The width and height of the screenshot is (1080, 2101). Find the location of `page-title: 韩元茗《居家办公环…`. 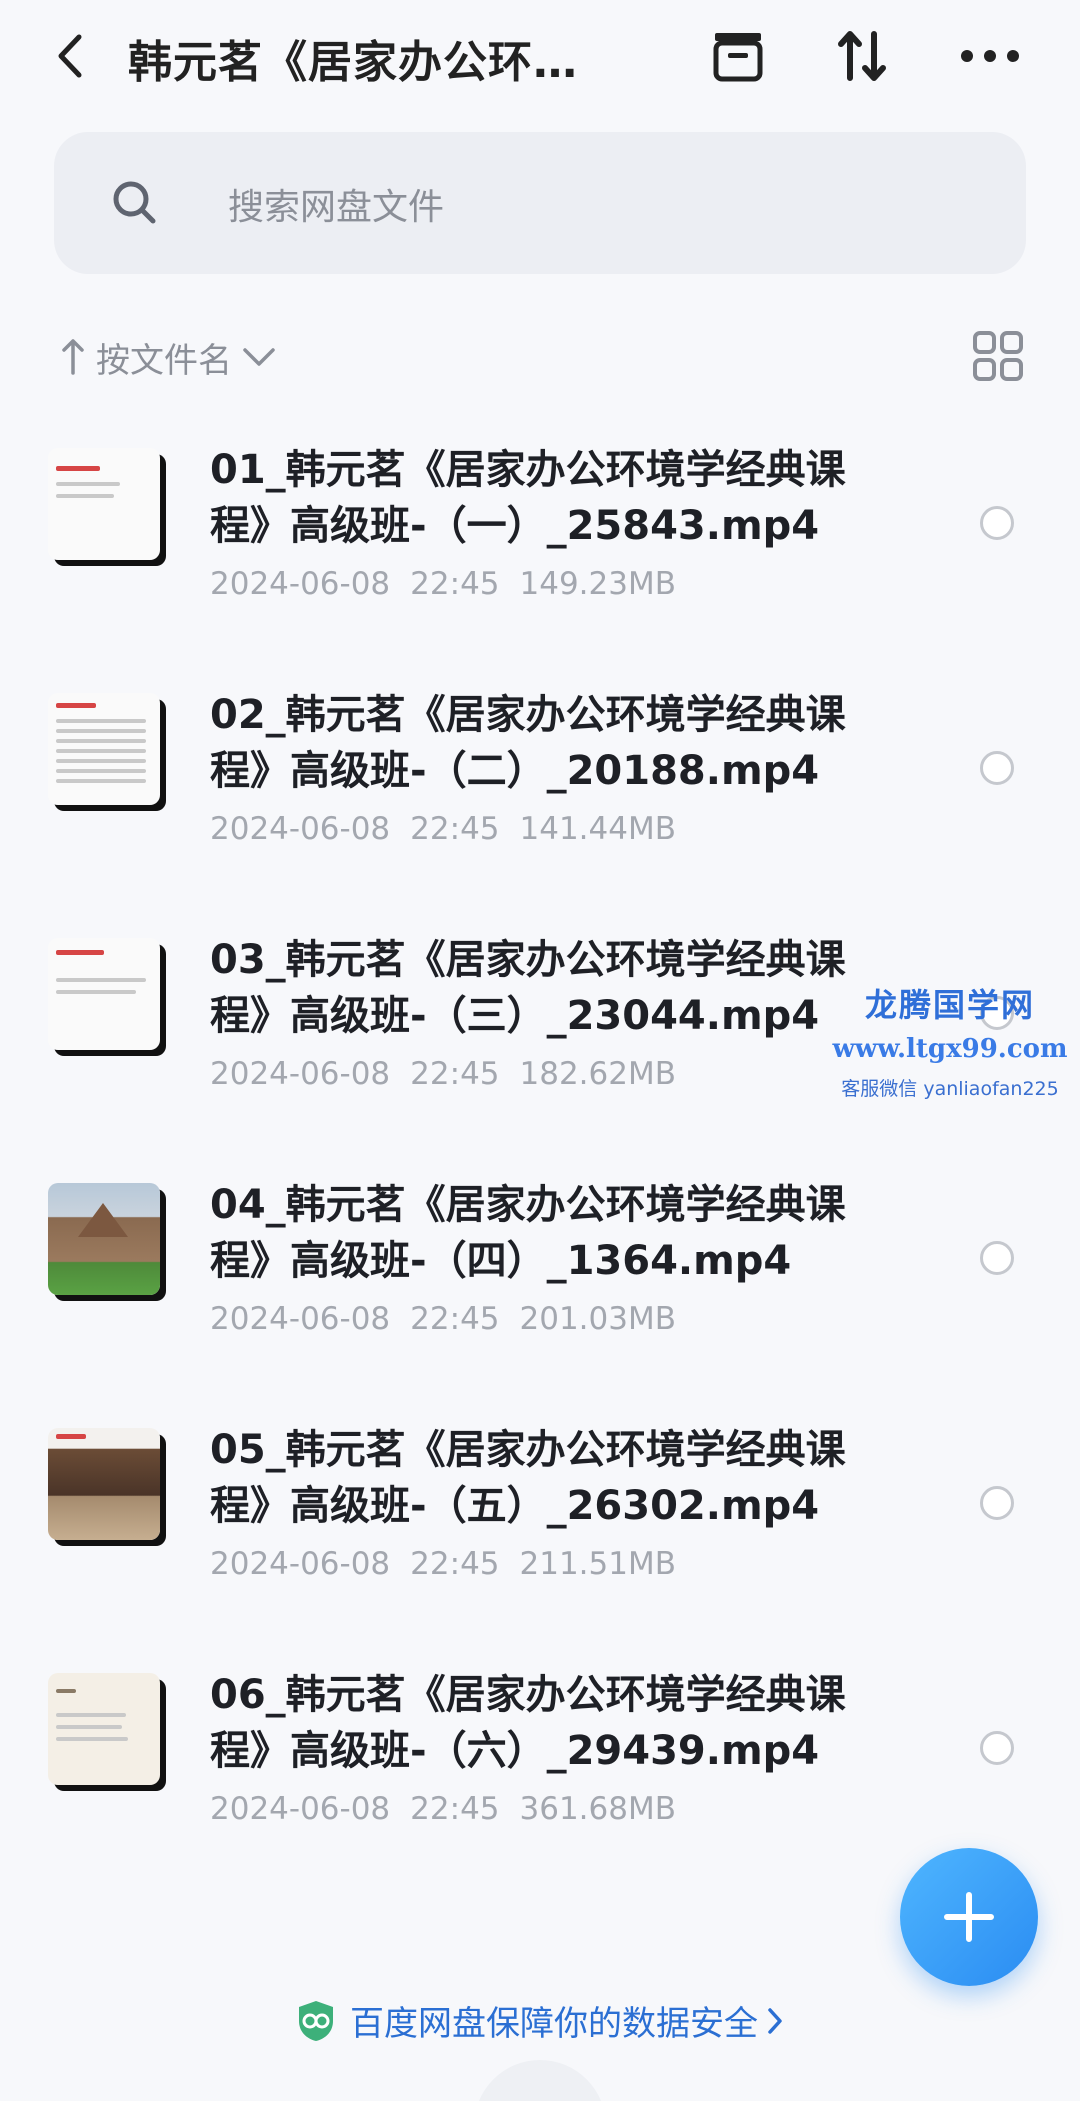

page-title: 韩元茗《居家办公环… is located at coordinates (353, 62).